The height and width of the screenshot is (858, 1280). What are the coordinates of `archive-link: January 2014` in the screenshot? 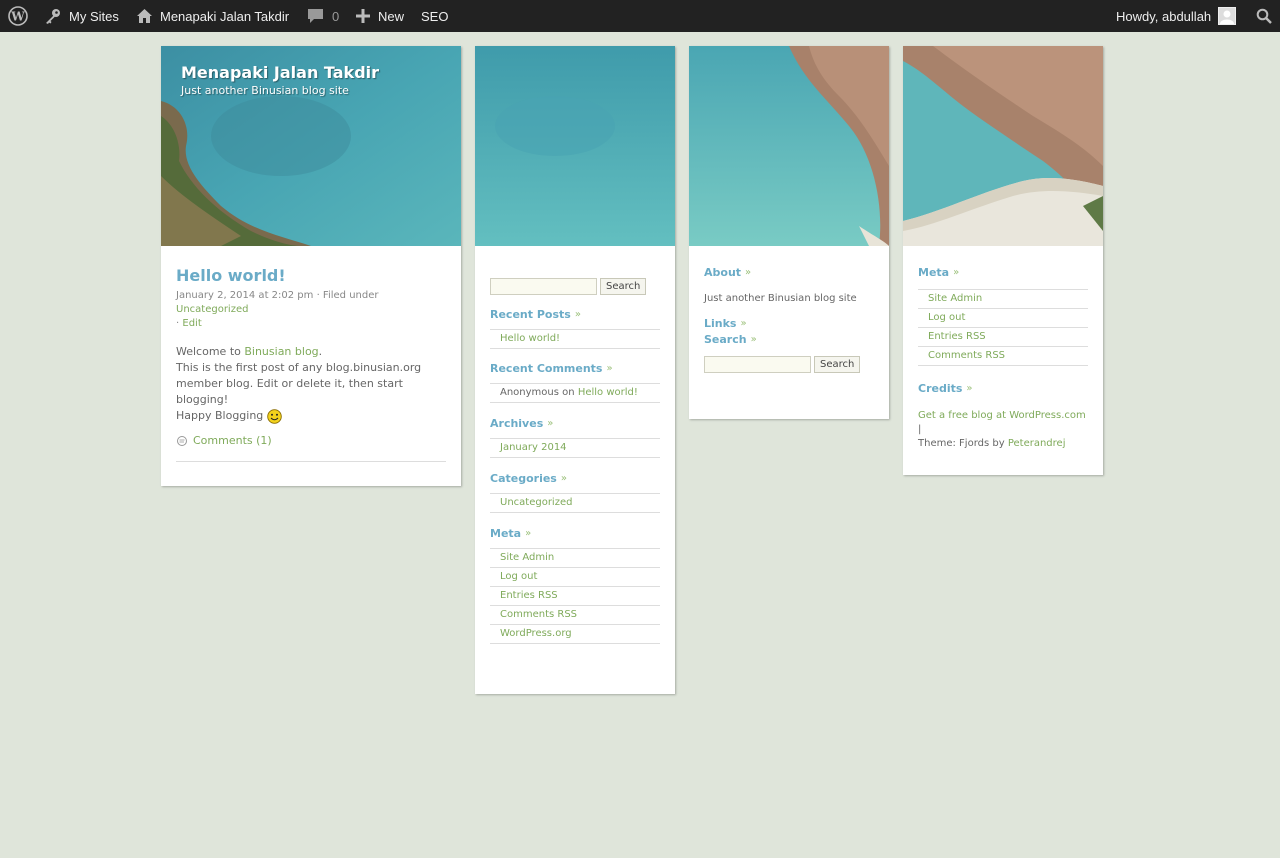 It's located at (533, 447).